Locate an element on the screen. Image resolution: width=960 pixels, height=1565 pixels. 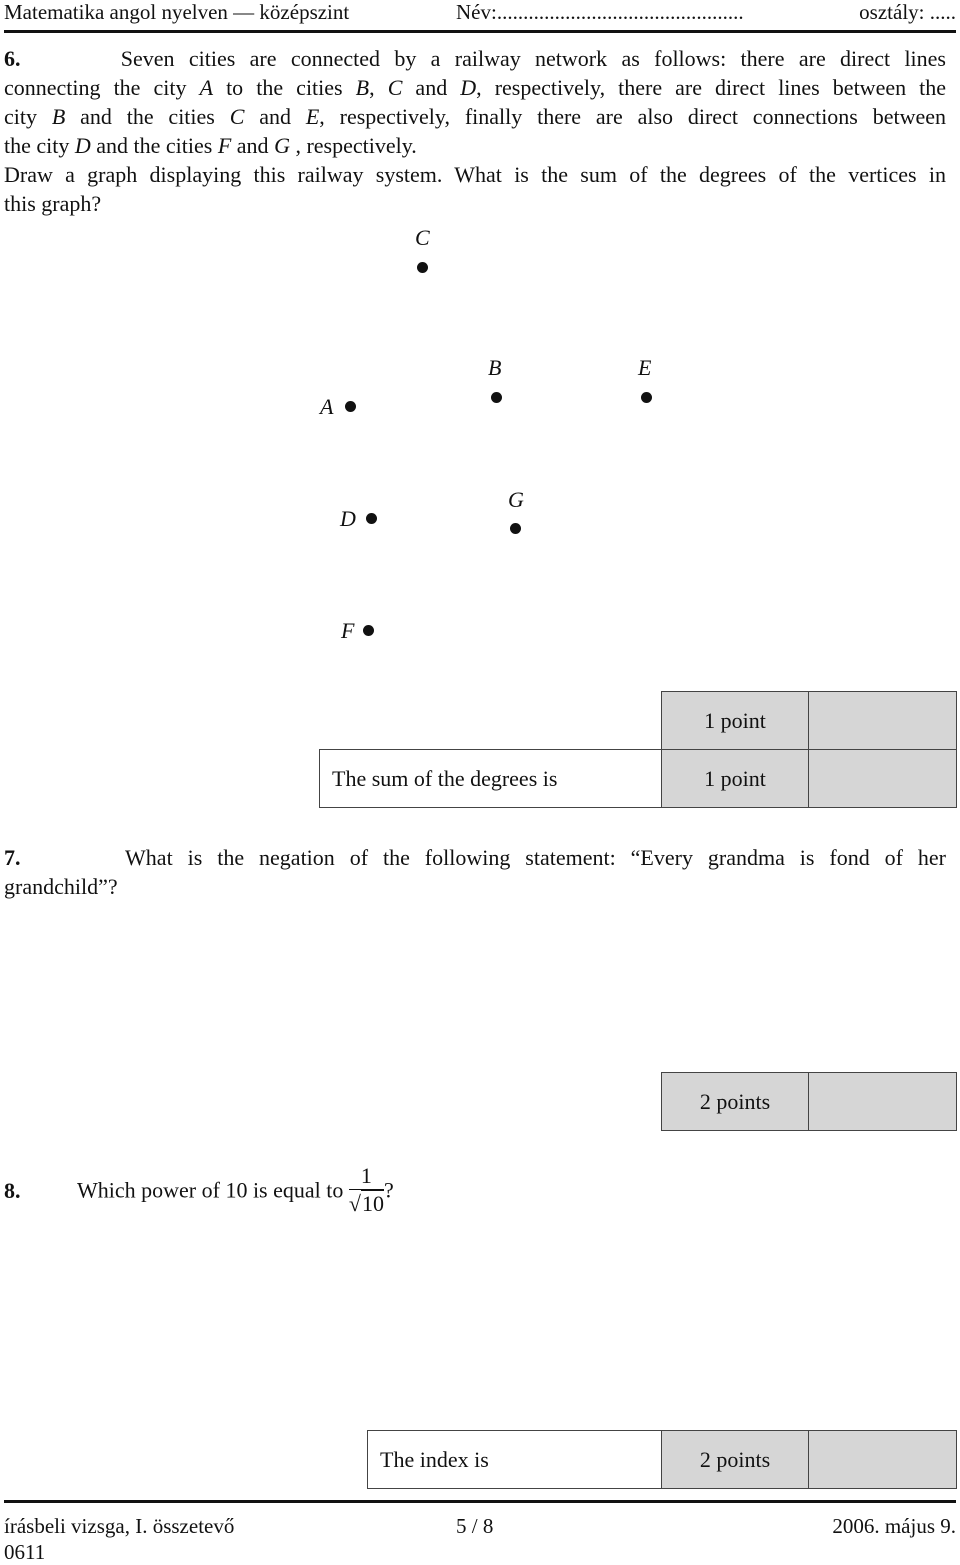
q6-answer-label: The sum of the degrees is is located at coordinates (490, 778).